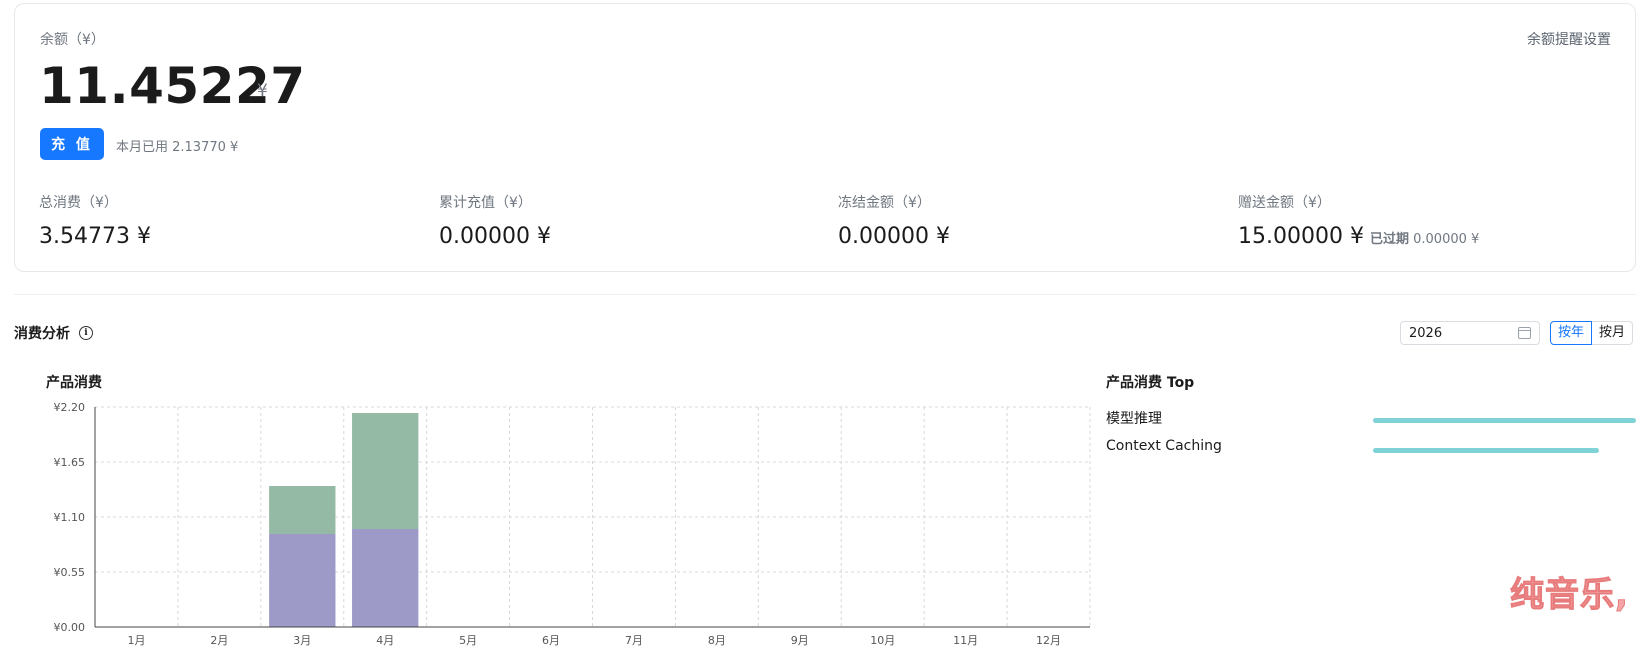  Describe the element at coordinates (70, 462) in the screenshot. I see `y-tick-label: ¥1.65` at that location.